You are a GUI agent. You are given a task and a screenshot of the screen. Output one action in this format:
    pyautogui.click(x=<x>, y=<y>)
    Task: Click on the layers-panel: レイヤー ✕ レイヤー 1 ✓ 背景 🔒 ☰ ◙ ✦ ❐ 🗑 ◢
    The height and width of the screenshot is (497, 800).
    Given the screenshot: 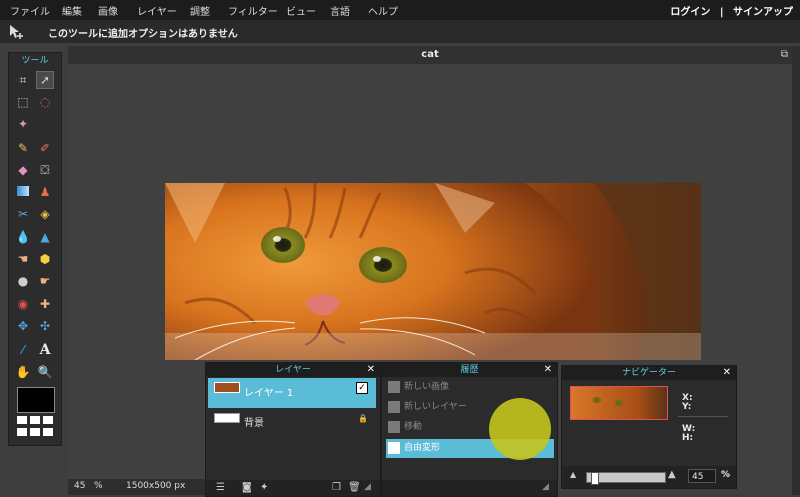 What is the action you would take?
    pyautogui.click(x=293, y=429)
    